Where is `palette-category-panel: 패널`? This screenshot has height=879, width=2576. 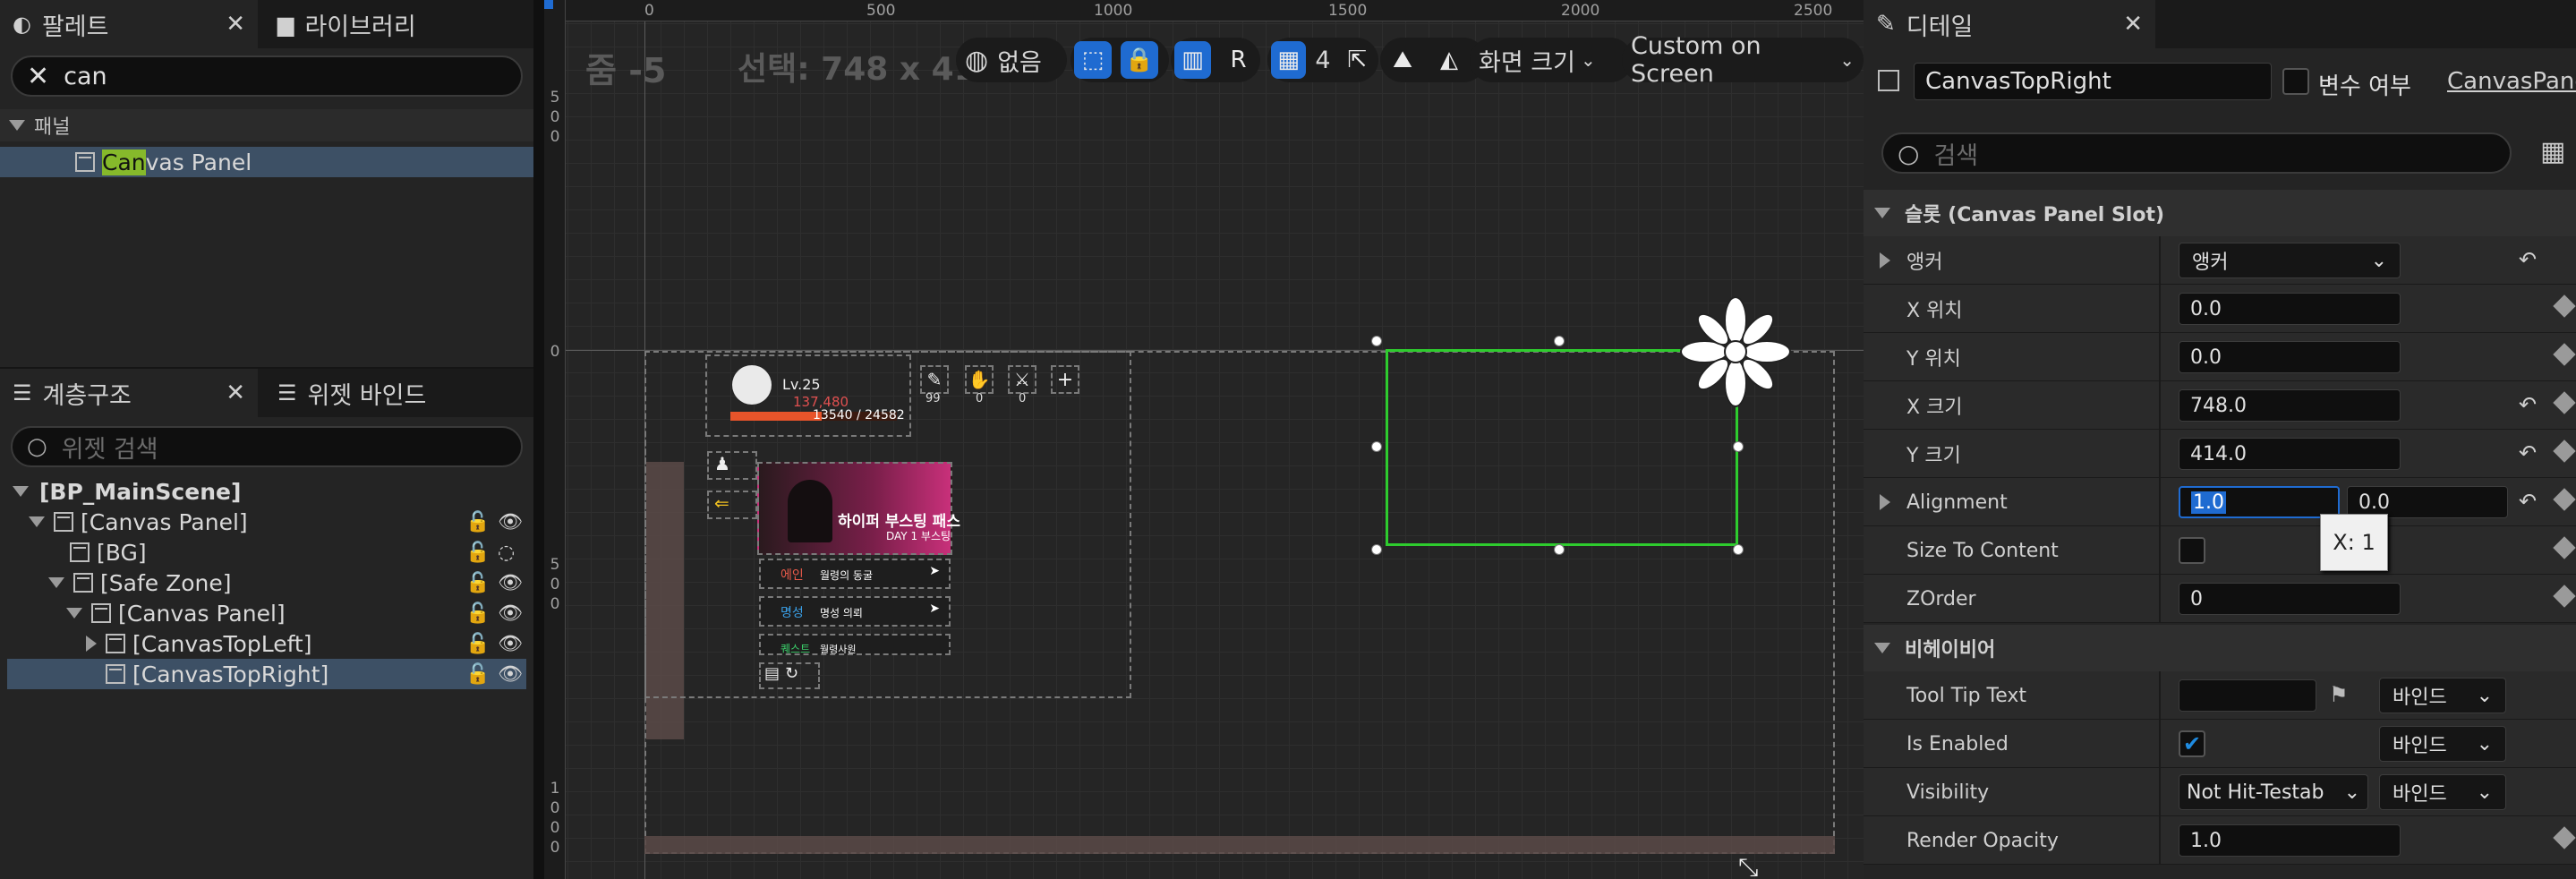 palette-category-panel: 패널 is located at coordinates (266, 125).